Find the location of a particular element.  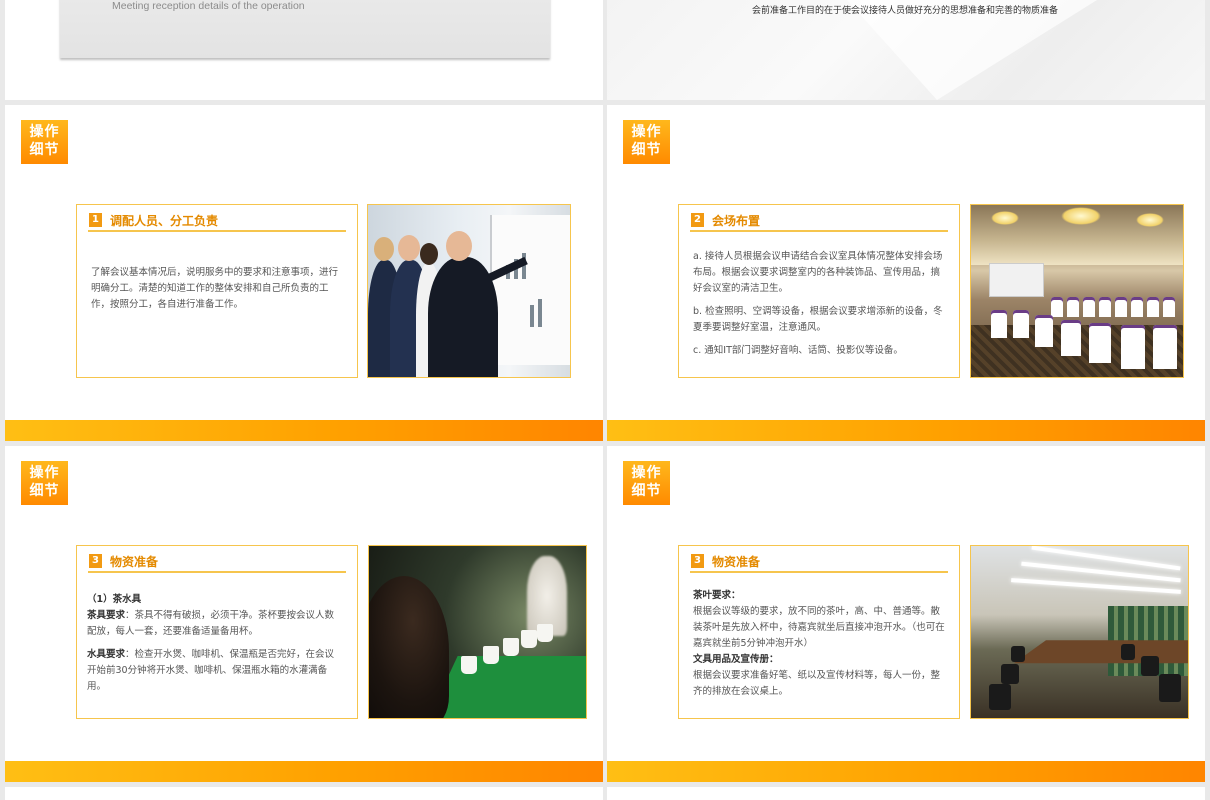

ceiling-light is located at coordinates (1096, 586).